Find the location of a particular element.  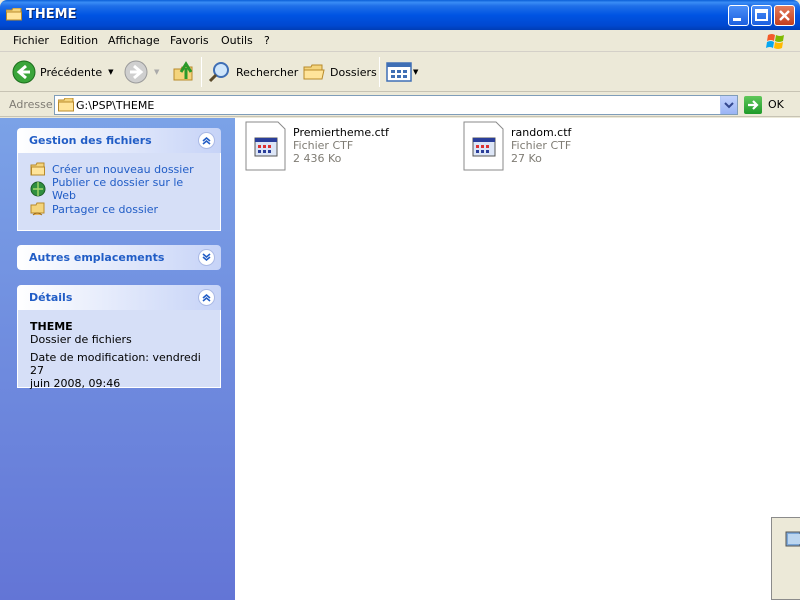

window-title: THEME is located at coordinates (51, 14).